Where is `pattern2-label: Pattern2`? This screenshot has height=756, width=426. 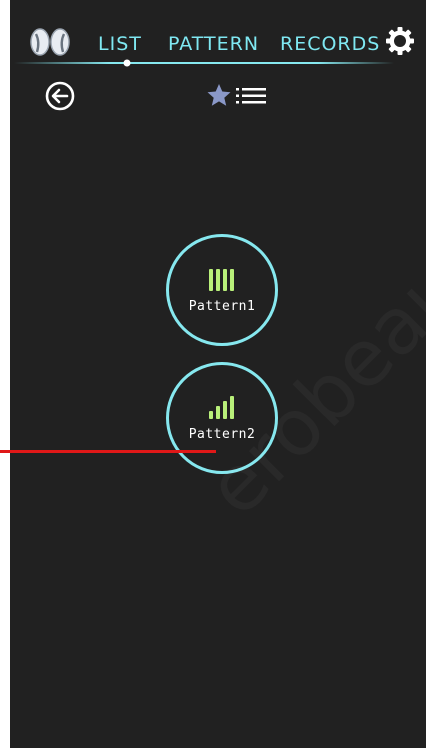 pattern2-label: Pattern2 is located at coordinates (222, 434).